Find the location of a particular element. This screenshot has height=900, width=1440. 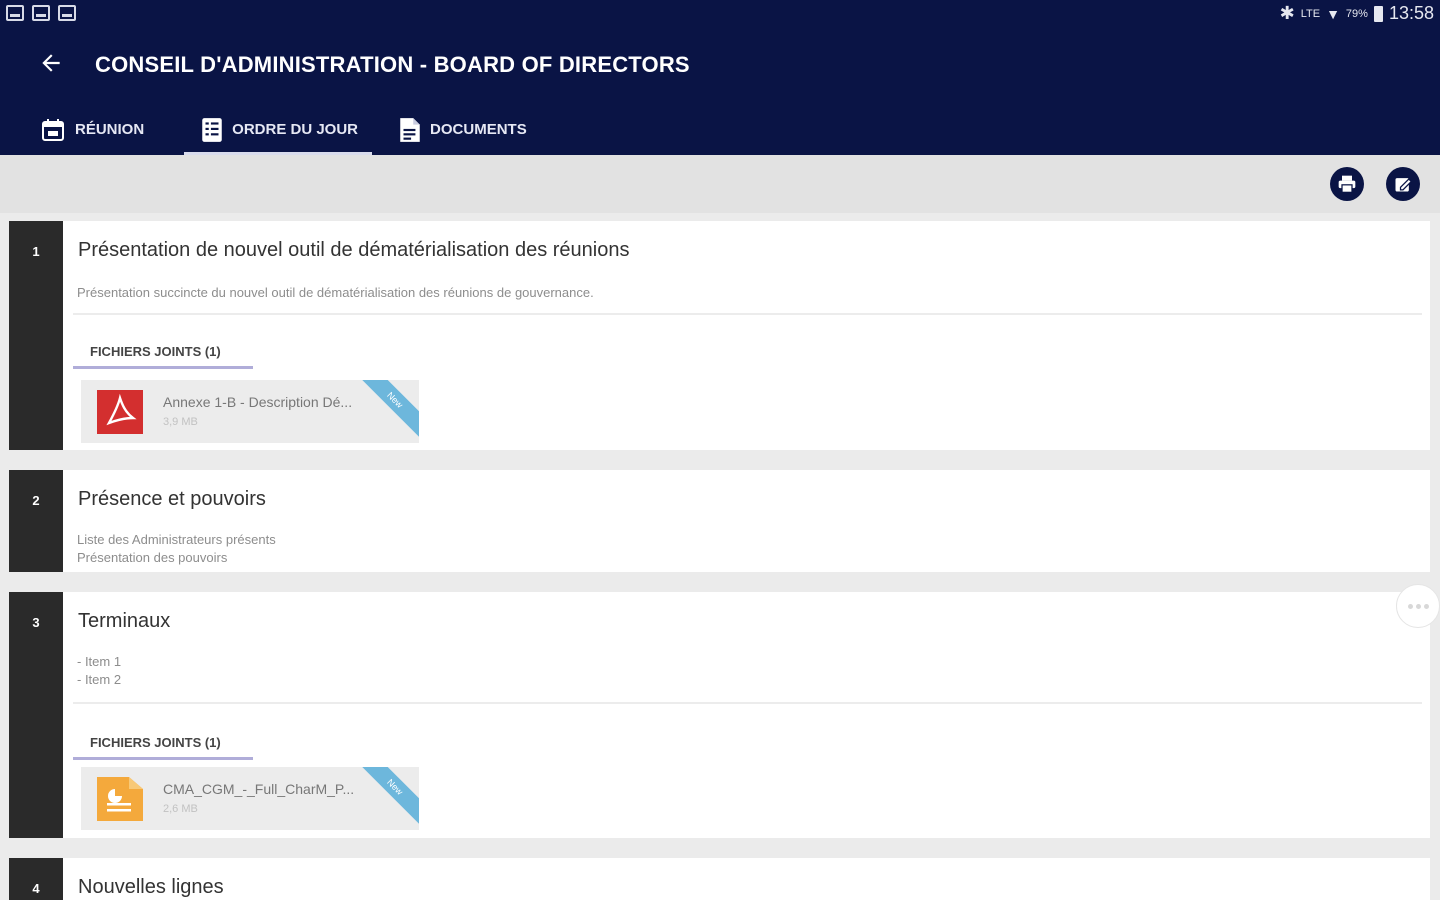

agenda-item: 4 Nouvelles lignes is located at coordinates (719, 879).